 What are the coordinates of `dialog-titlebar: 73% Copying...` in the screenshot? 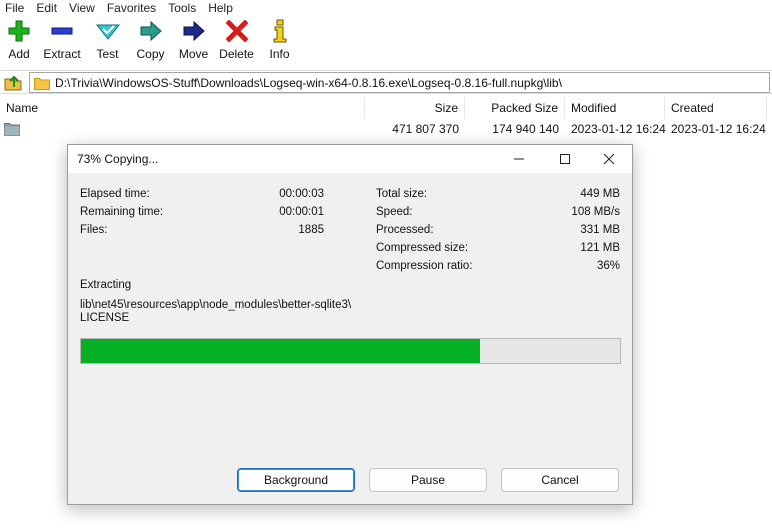 It's located at (350, 159).